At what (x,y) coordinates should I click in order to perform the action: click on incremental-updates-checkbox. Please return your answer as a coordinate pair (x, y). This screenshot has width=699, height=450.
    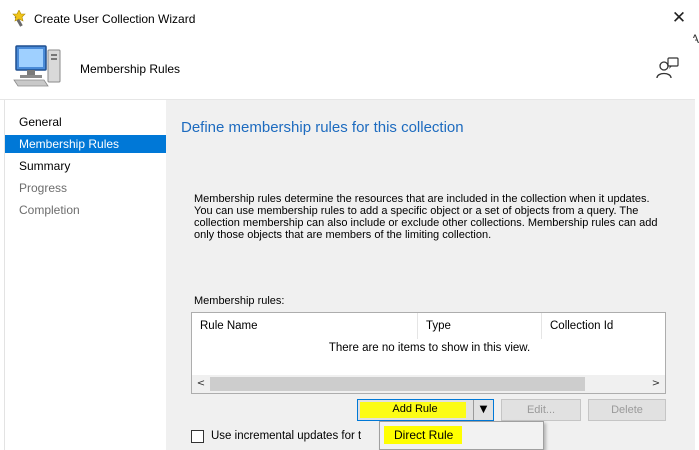
    Looking at the image, I should click on (197, 436).